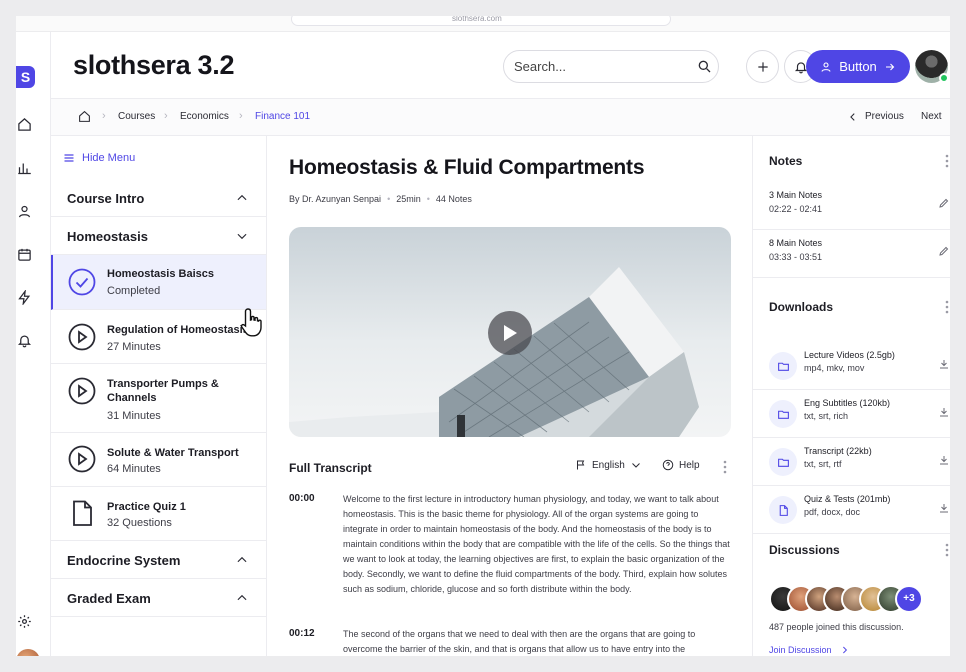 This screenshot has width=966, height=672. What do you see at coordinates (99, 158) in the screenshot?
I see `hide-menu-button: Hide Menu` at bounding box center [99, 158].